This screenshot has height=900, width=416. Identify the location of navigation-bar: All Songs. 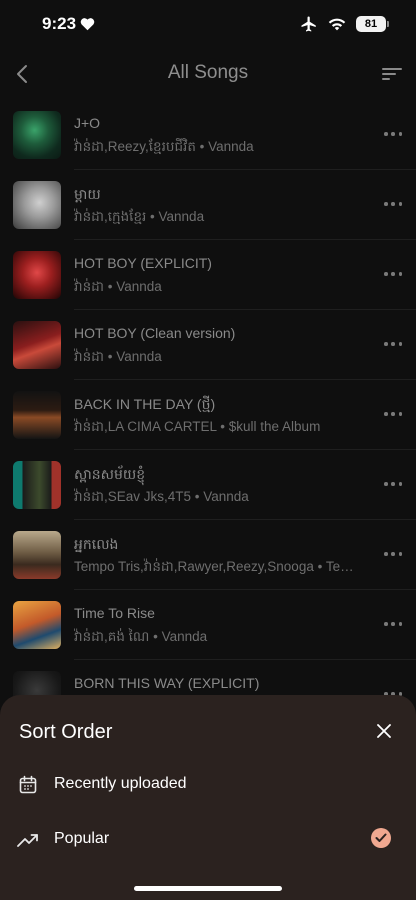
(208, 74).